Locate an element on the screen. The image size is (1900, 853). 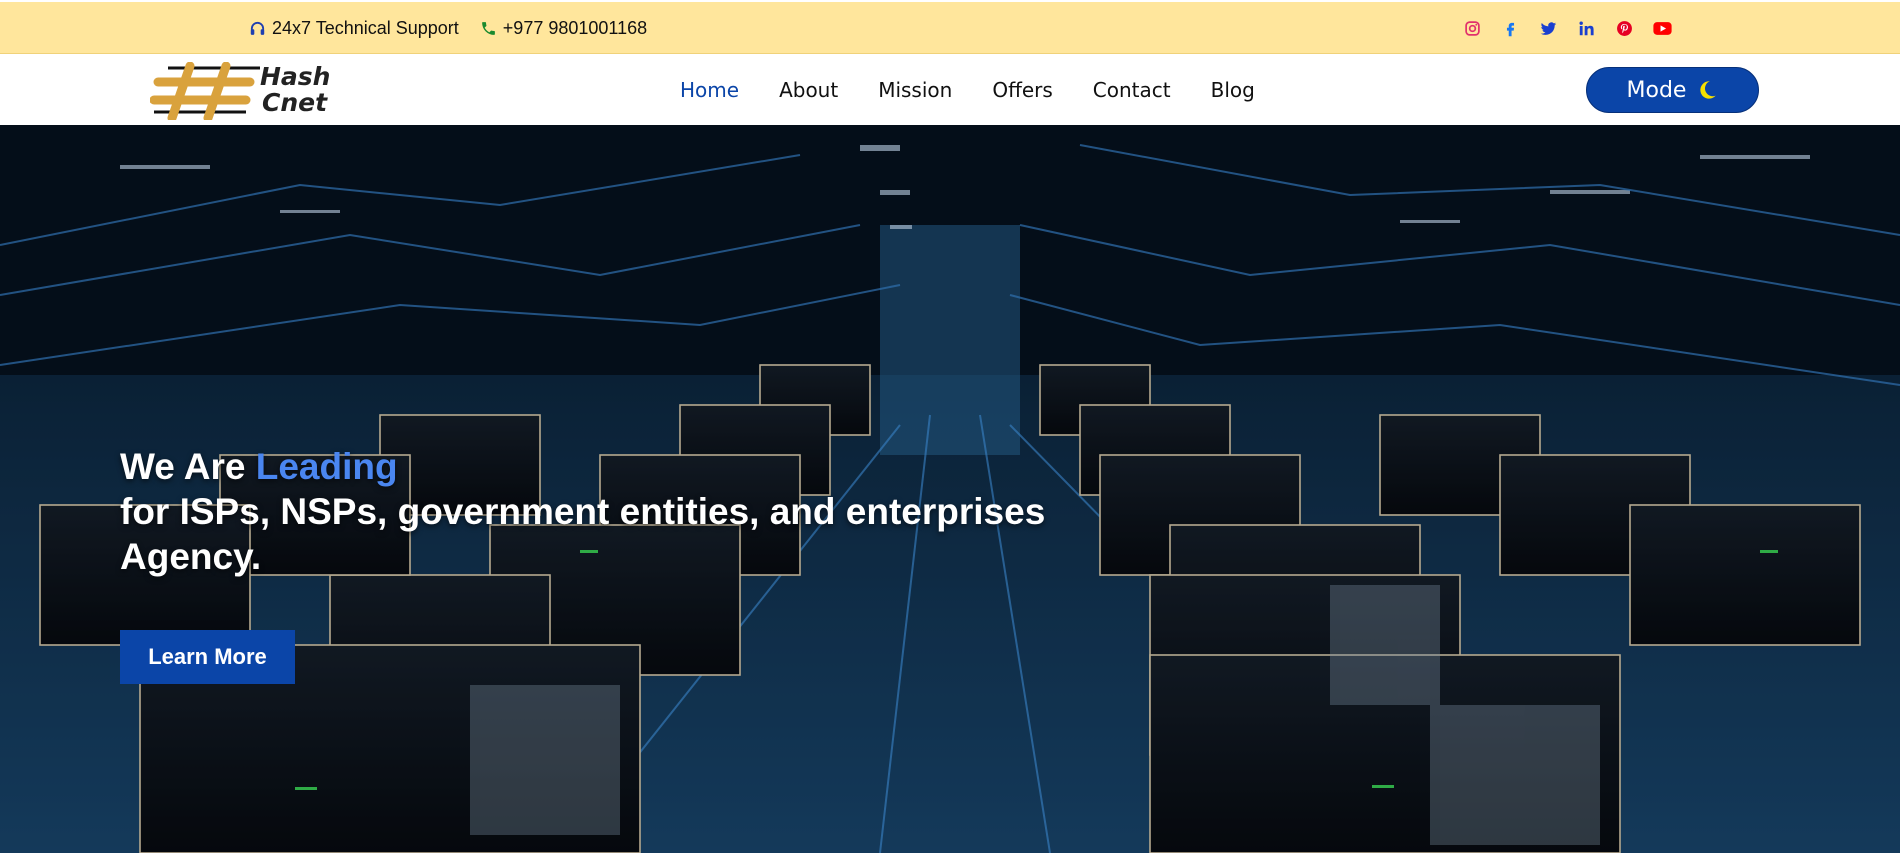
mode-label: Mode is located at coordinates (1656, 90).